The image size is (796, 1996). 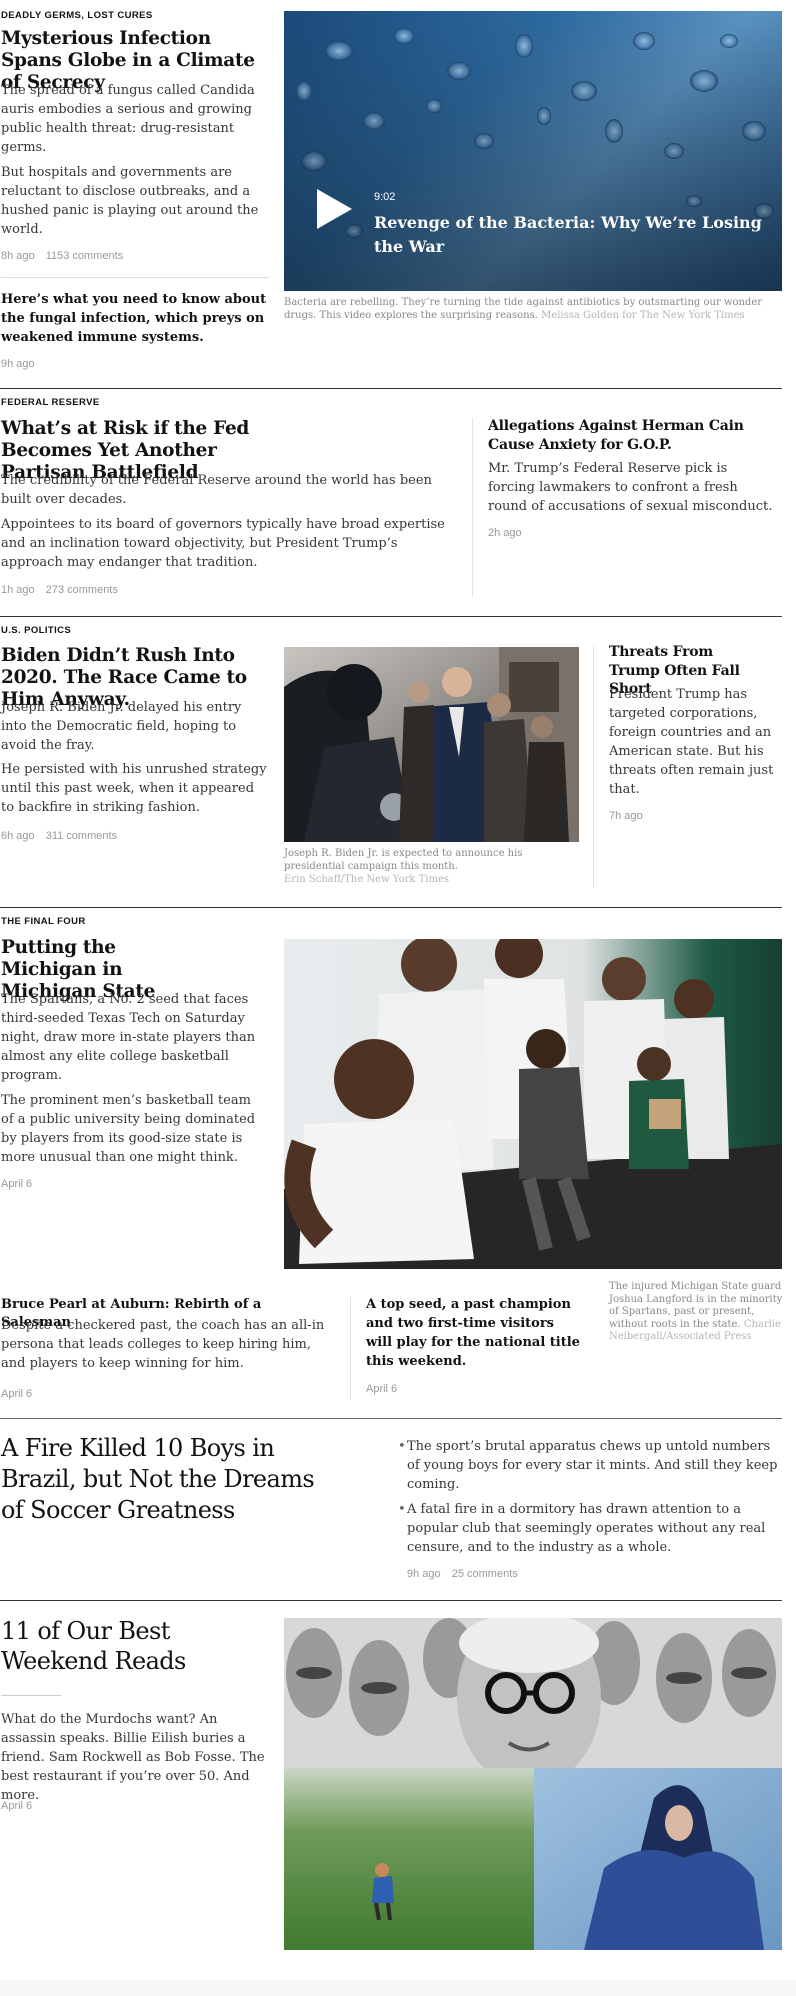 I want to click on timestamp: 8h ago, so click(x=18, y=256).